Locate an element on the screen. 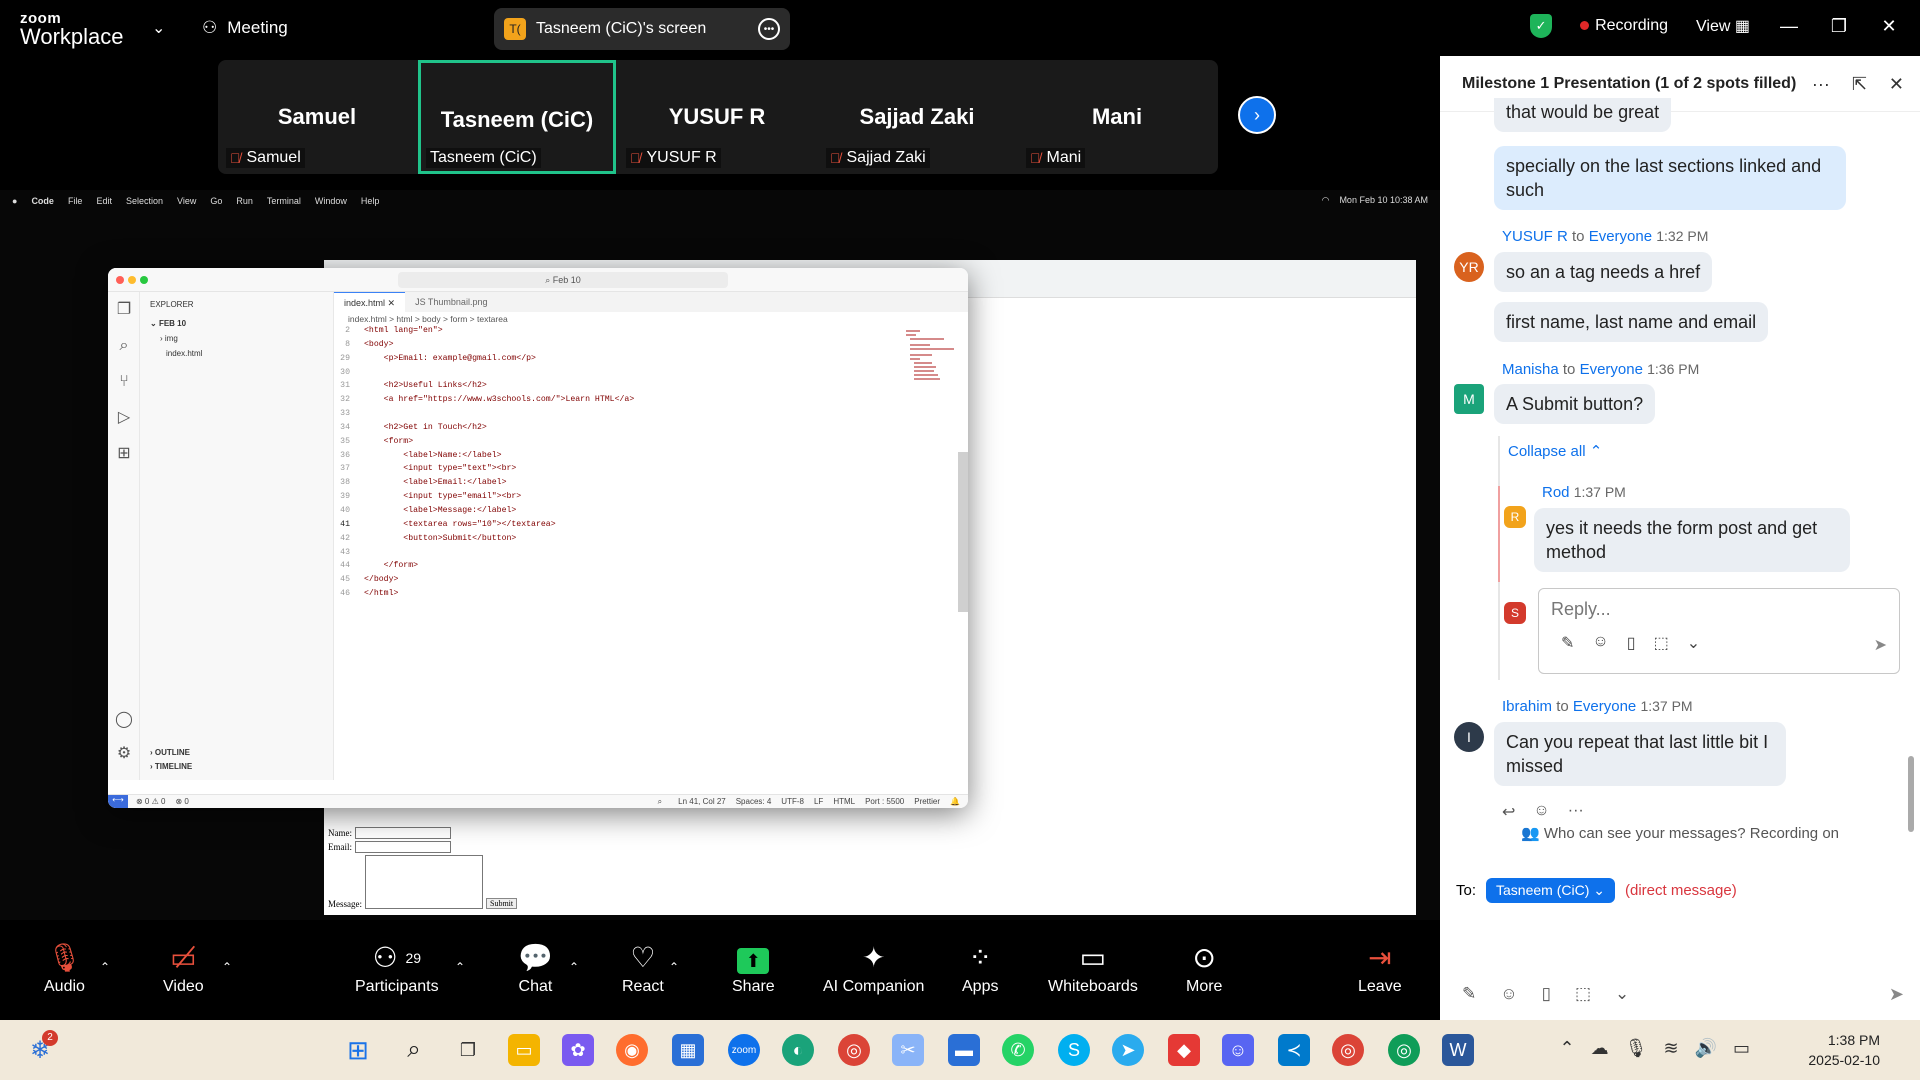 This screenshot has width=1920, height=1080. react-caret-icon: ⌃ is located at coordinates (674, 967).